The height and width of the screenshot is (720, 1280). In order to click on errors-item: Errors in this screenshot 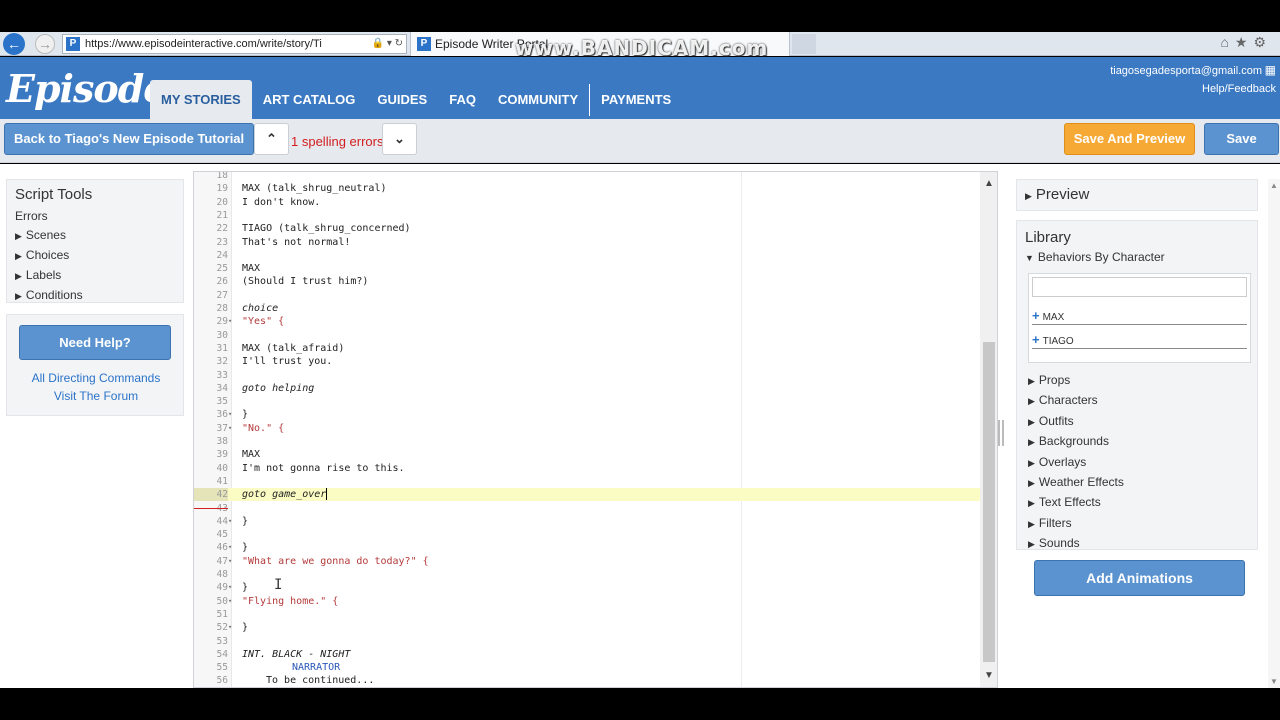, I will do `click(95, 216)`.